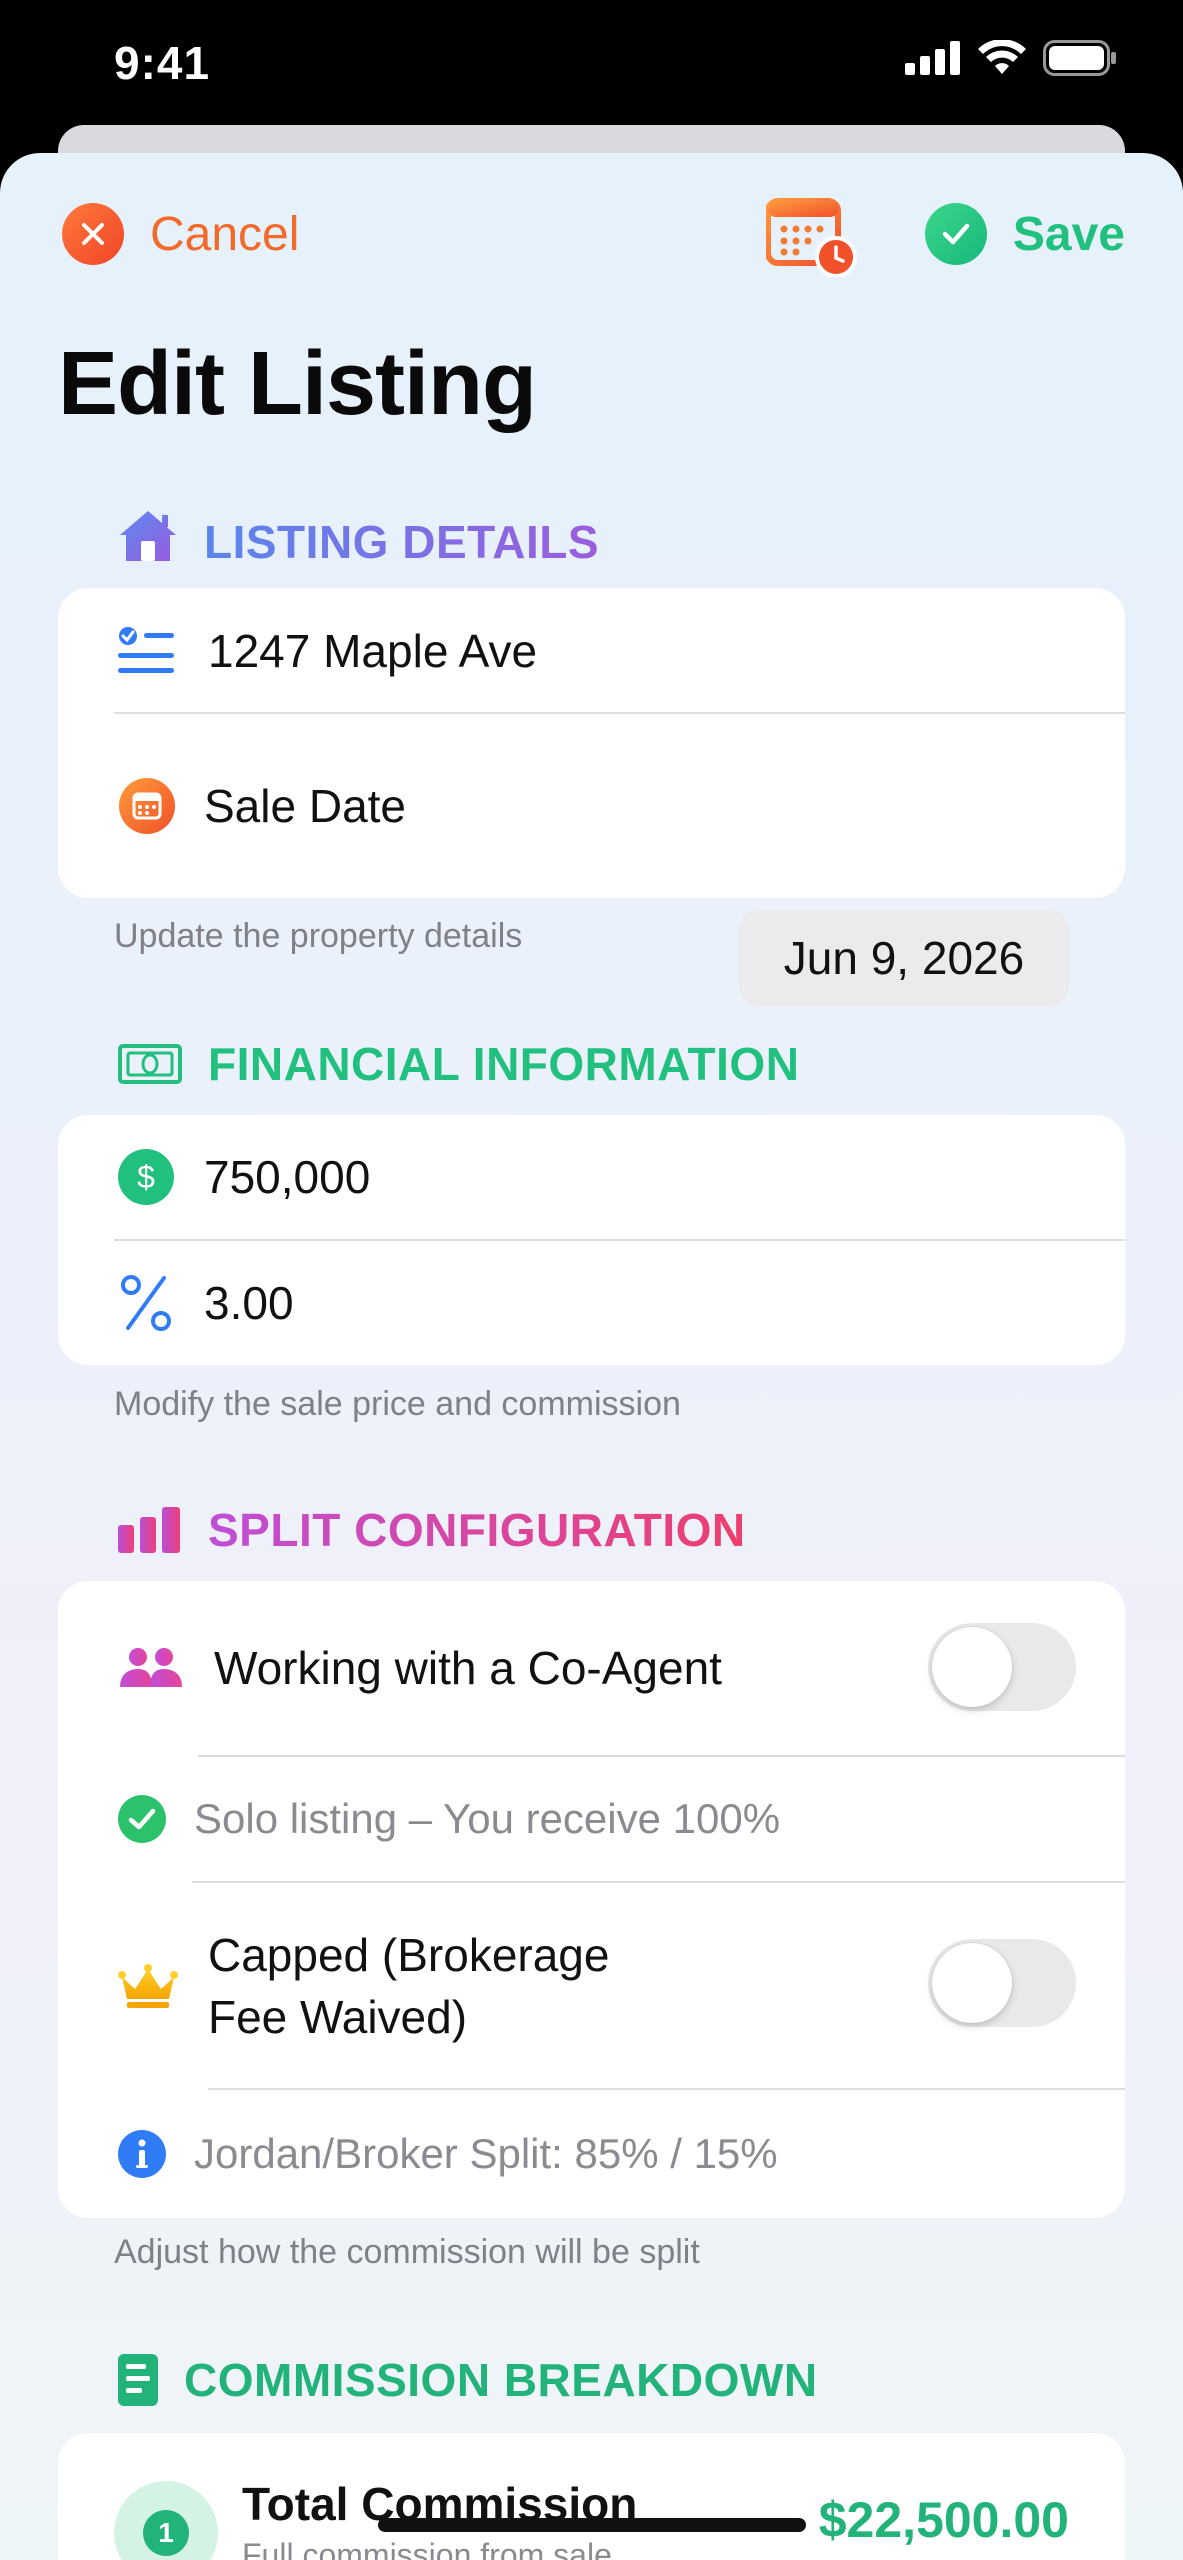  I want to click on banknote-icon, so click(150, 1064).